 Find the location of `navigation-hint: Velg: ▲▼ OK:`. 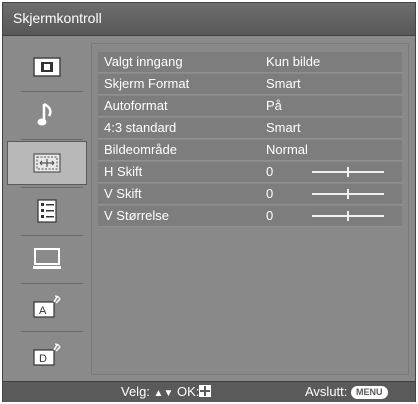

navigation-hint: Velg: ▲▼ OK: is located at coordinates (166, 391).